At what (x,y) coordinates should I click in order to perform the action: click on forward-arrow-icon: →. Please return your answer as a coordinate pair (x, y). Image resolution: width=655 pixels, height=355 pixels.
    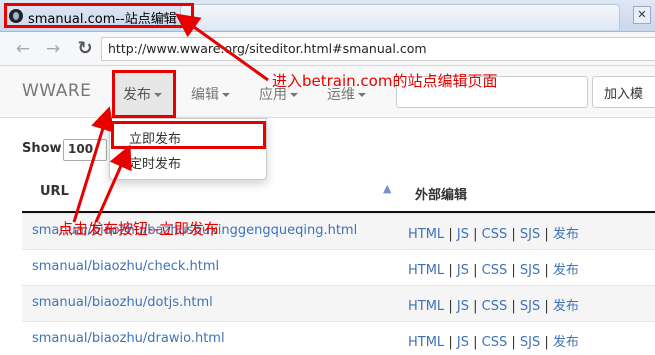
    Looking at the image, I should click on (53, 49).